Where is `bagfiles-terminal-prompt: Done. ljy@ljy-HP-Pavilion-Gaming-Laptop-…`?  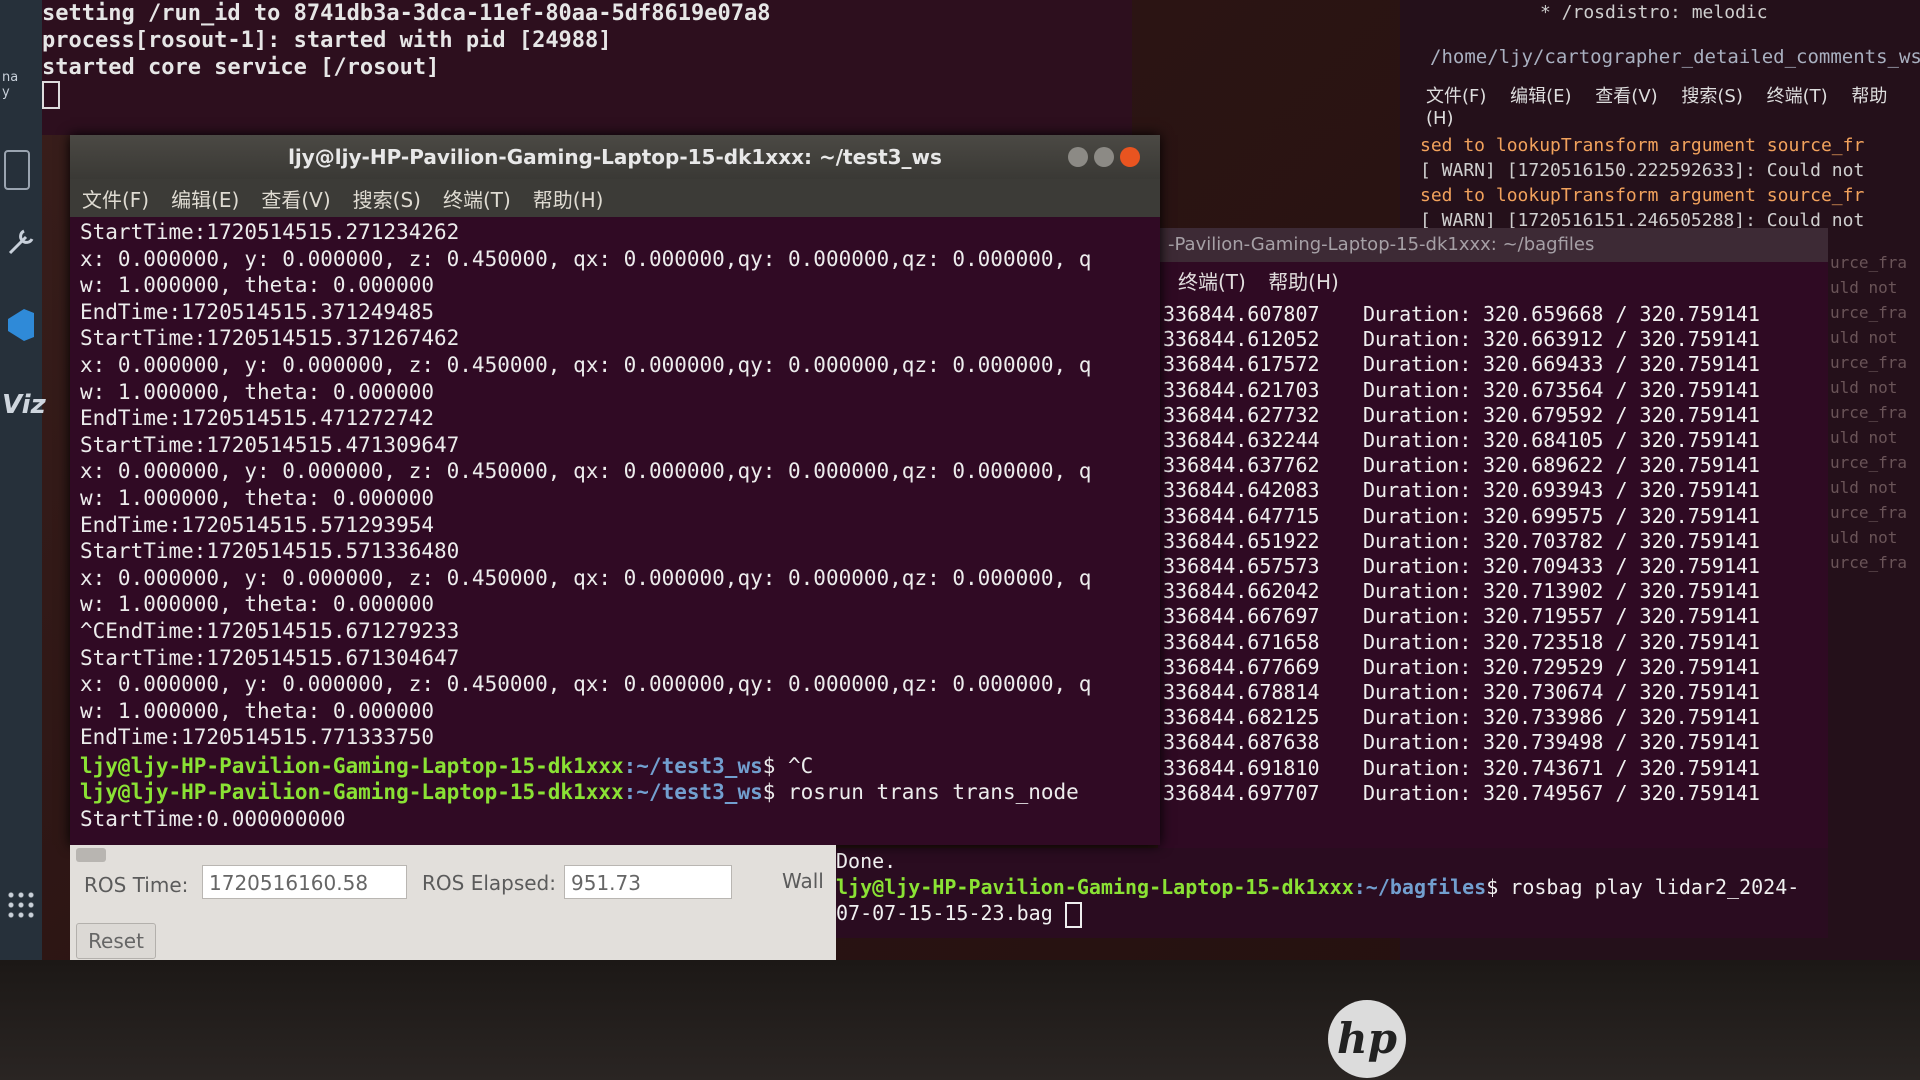
bagfiles-terminal-prompt: Done. ljy@ljy-HP-Pavilion-Gaming-Laptop-… is located at coordinates (1332, 893).